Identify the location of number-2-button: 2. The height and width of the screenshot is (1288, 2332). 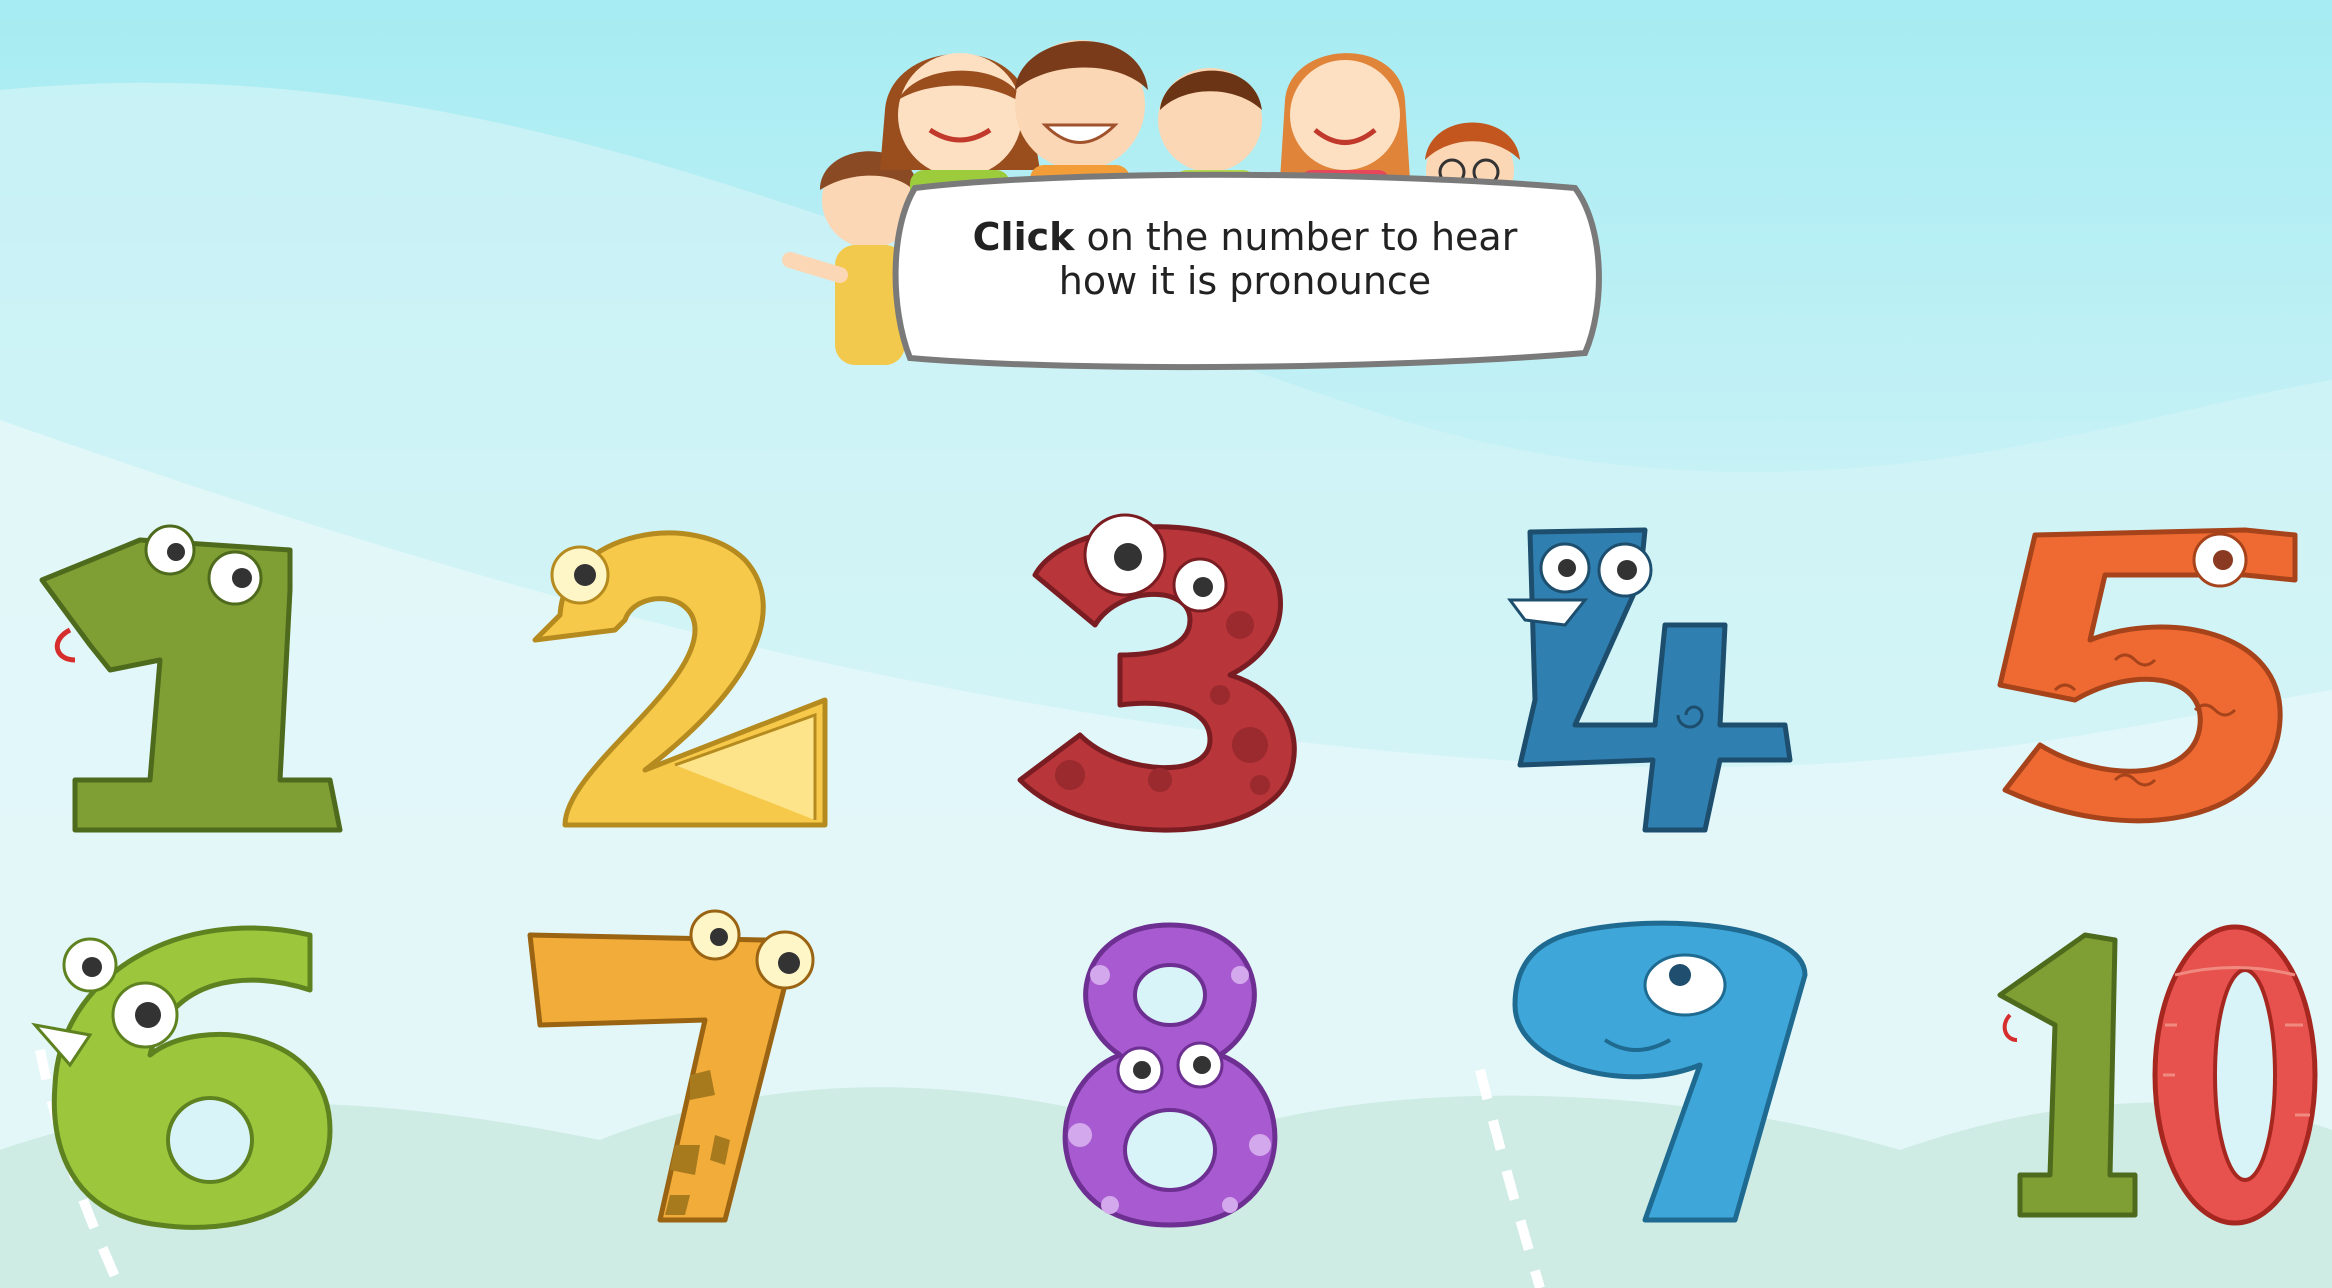
(685, 680).